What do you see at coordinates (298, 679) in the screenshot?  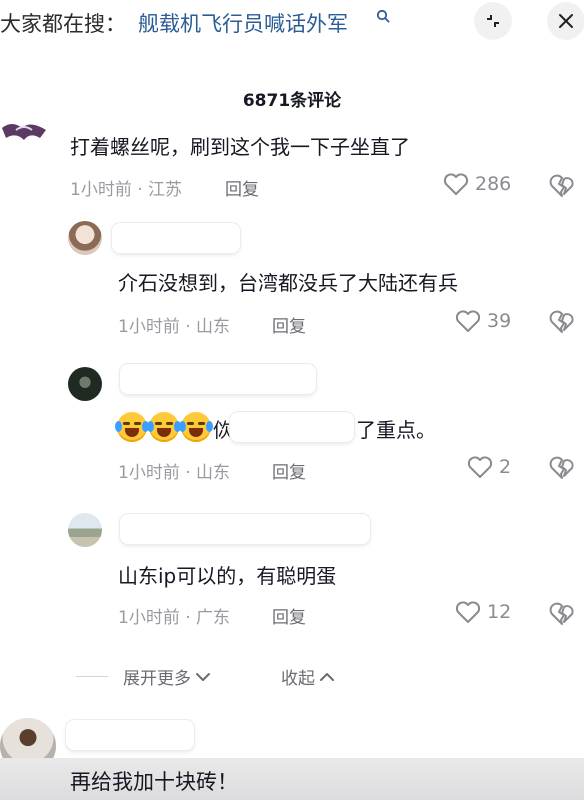 I see `collapse-label: 收起` at bounding box center [298, 679].